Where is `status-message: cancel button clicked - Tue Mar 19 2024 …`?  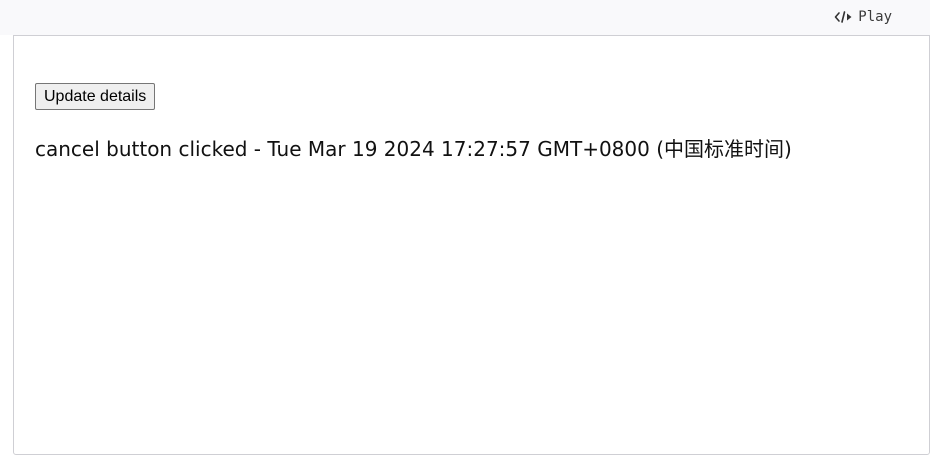
status-message: cancel button clicked - Tue Mar 19 2024 … is located at coordinates (413, 149).